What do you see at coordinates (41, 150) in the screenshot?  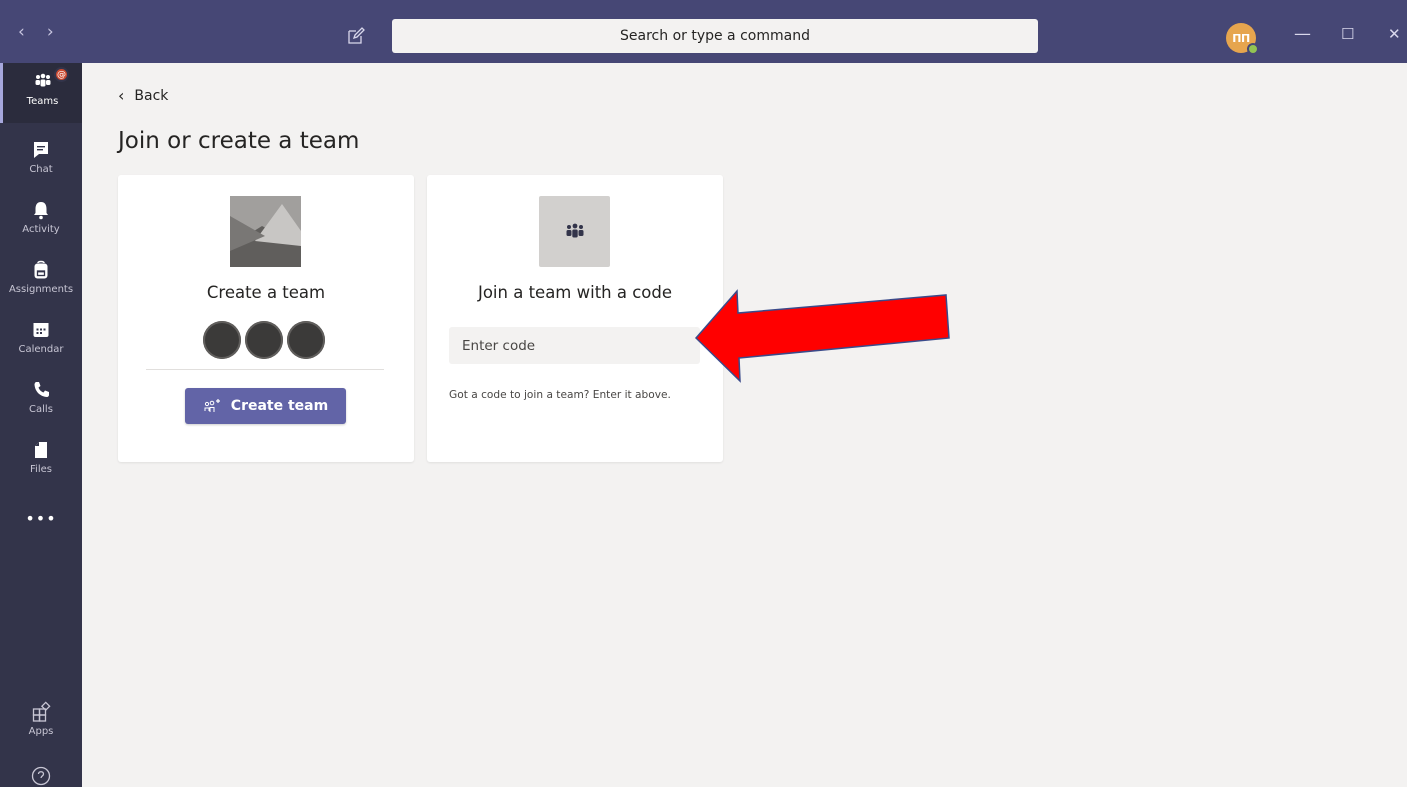 I see `chat-icon` at bounding box center [41, 150].